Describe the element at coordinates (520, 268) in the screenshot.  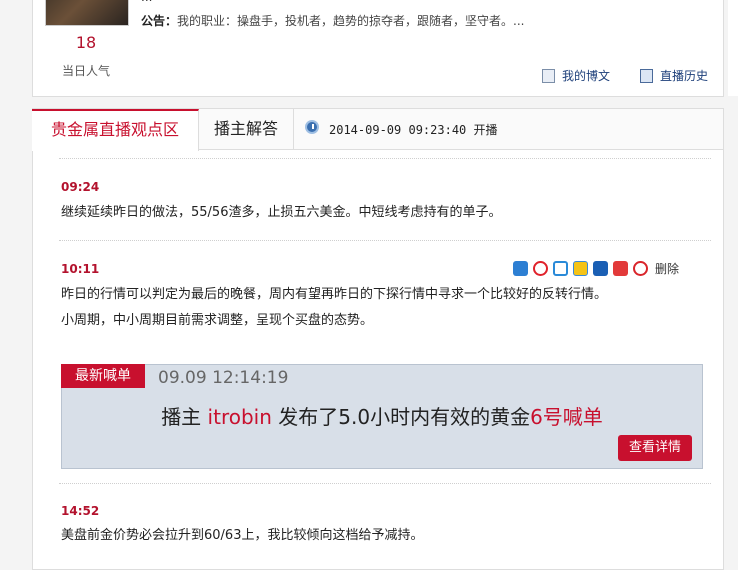
I see `baidu-icon` at that location.